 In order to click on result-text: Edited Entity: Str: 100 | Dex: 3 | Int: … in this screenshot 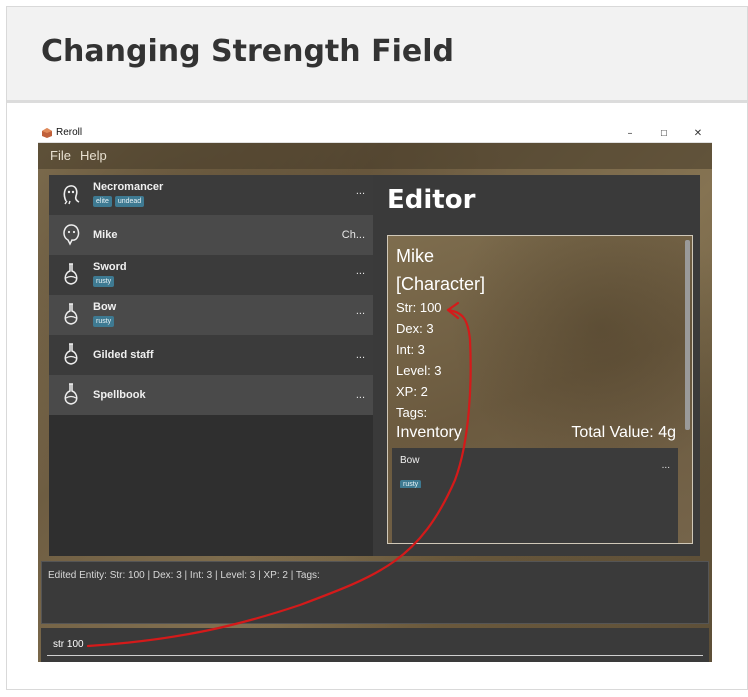, I will do `click(184, 575)`.